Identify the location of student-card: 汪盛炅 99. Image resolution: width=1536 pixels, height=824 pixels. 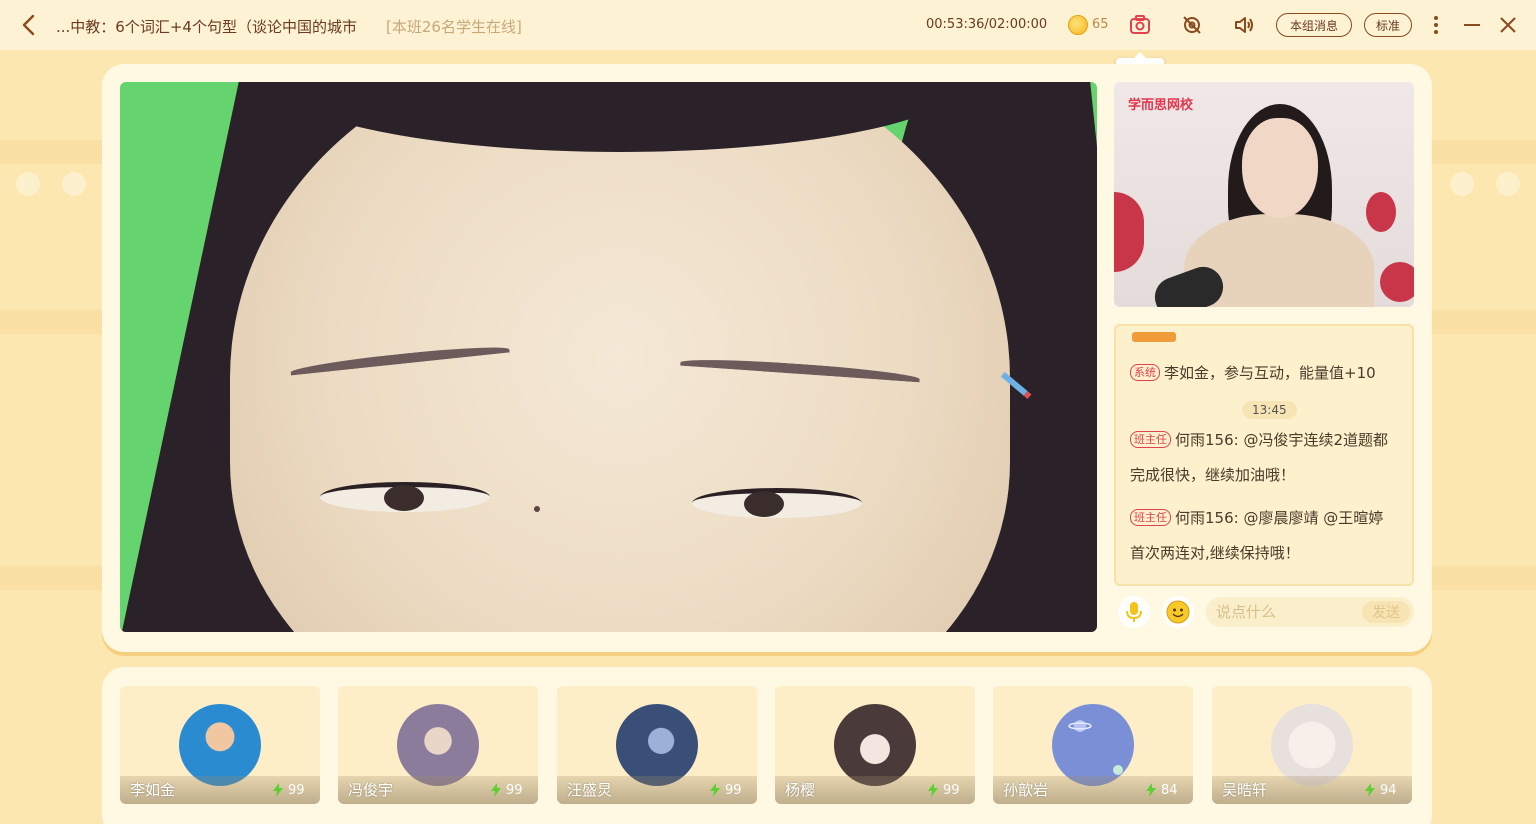
(657, 745).